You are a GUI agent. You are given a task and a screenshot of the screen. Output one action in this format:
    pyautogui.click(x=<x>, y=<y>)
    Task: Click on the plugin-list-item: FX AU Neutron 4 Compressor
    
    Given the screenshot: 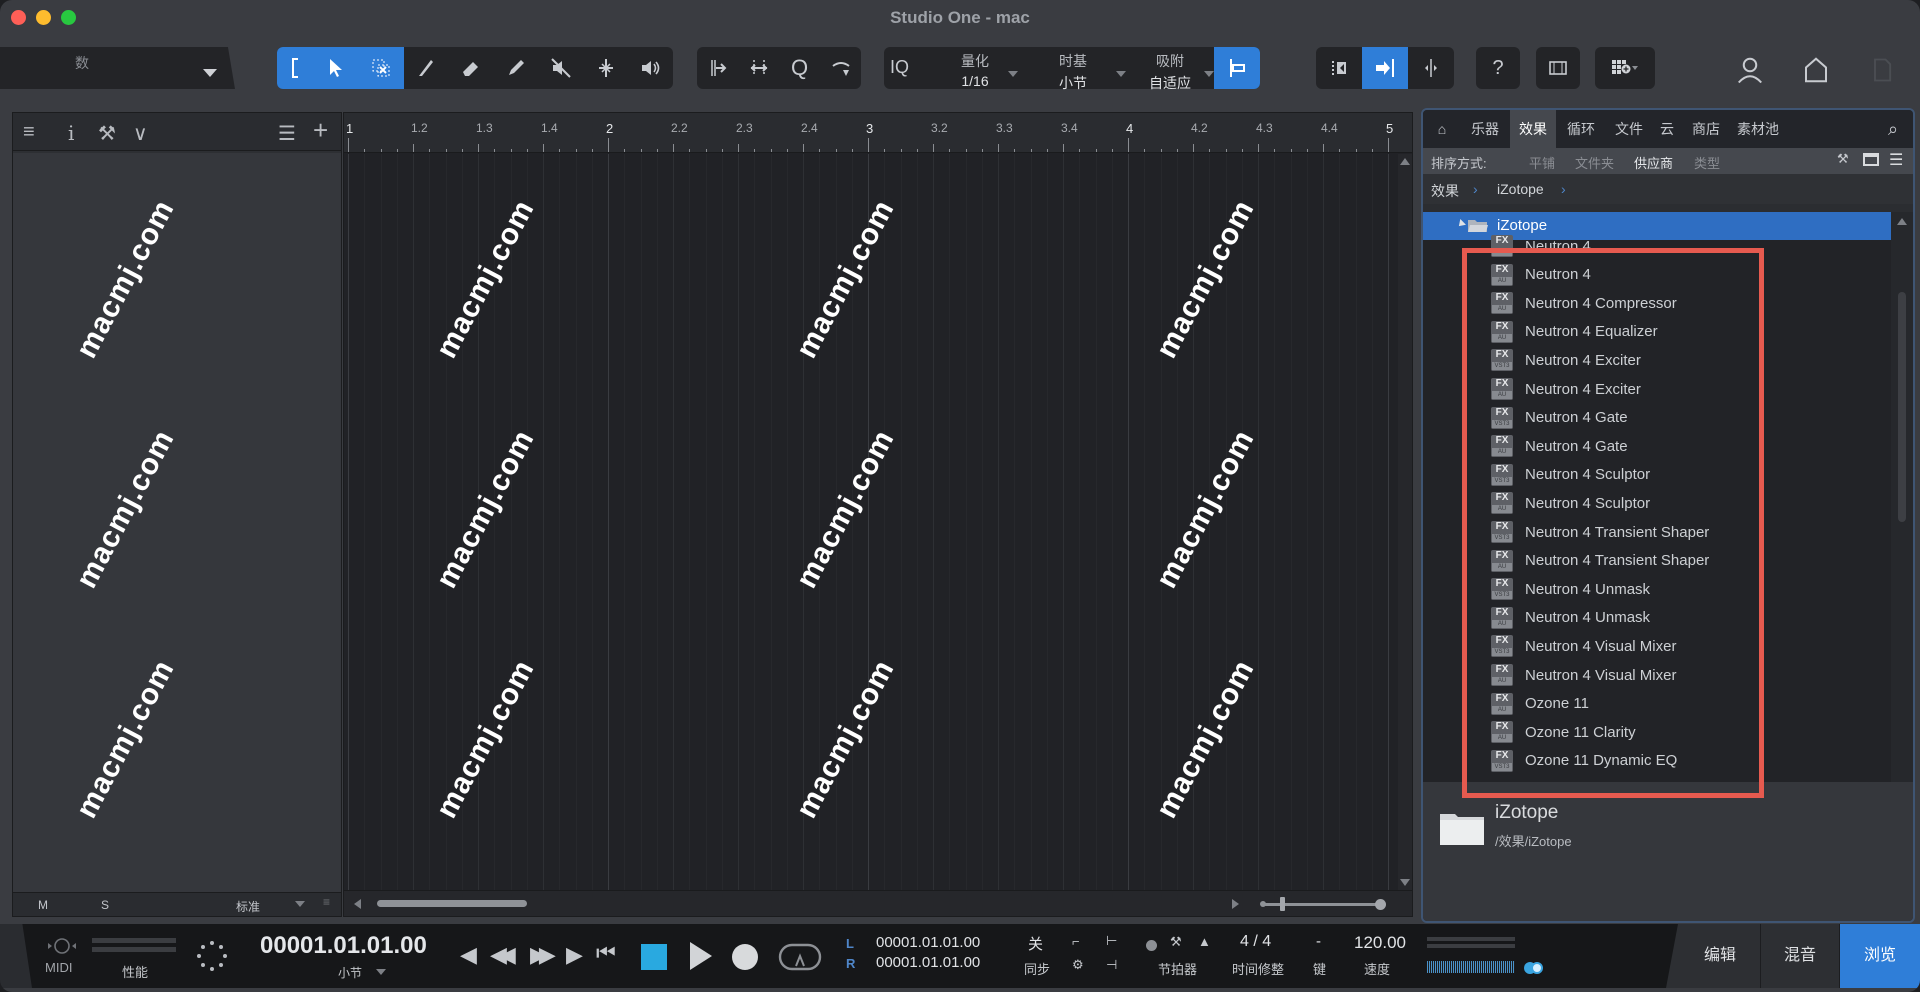 What is the action you would take?
    pyautogui.click(x=1584, y=303)
    